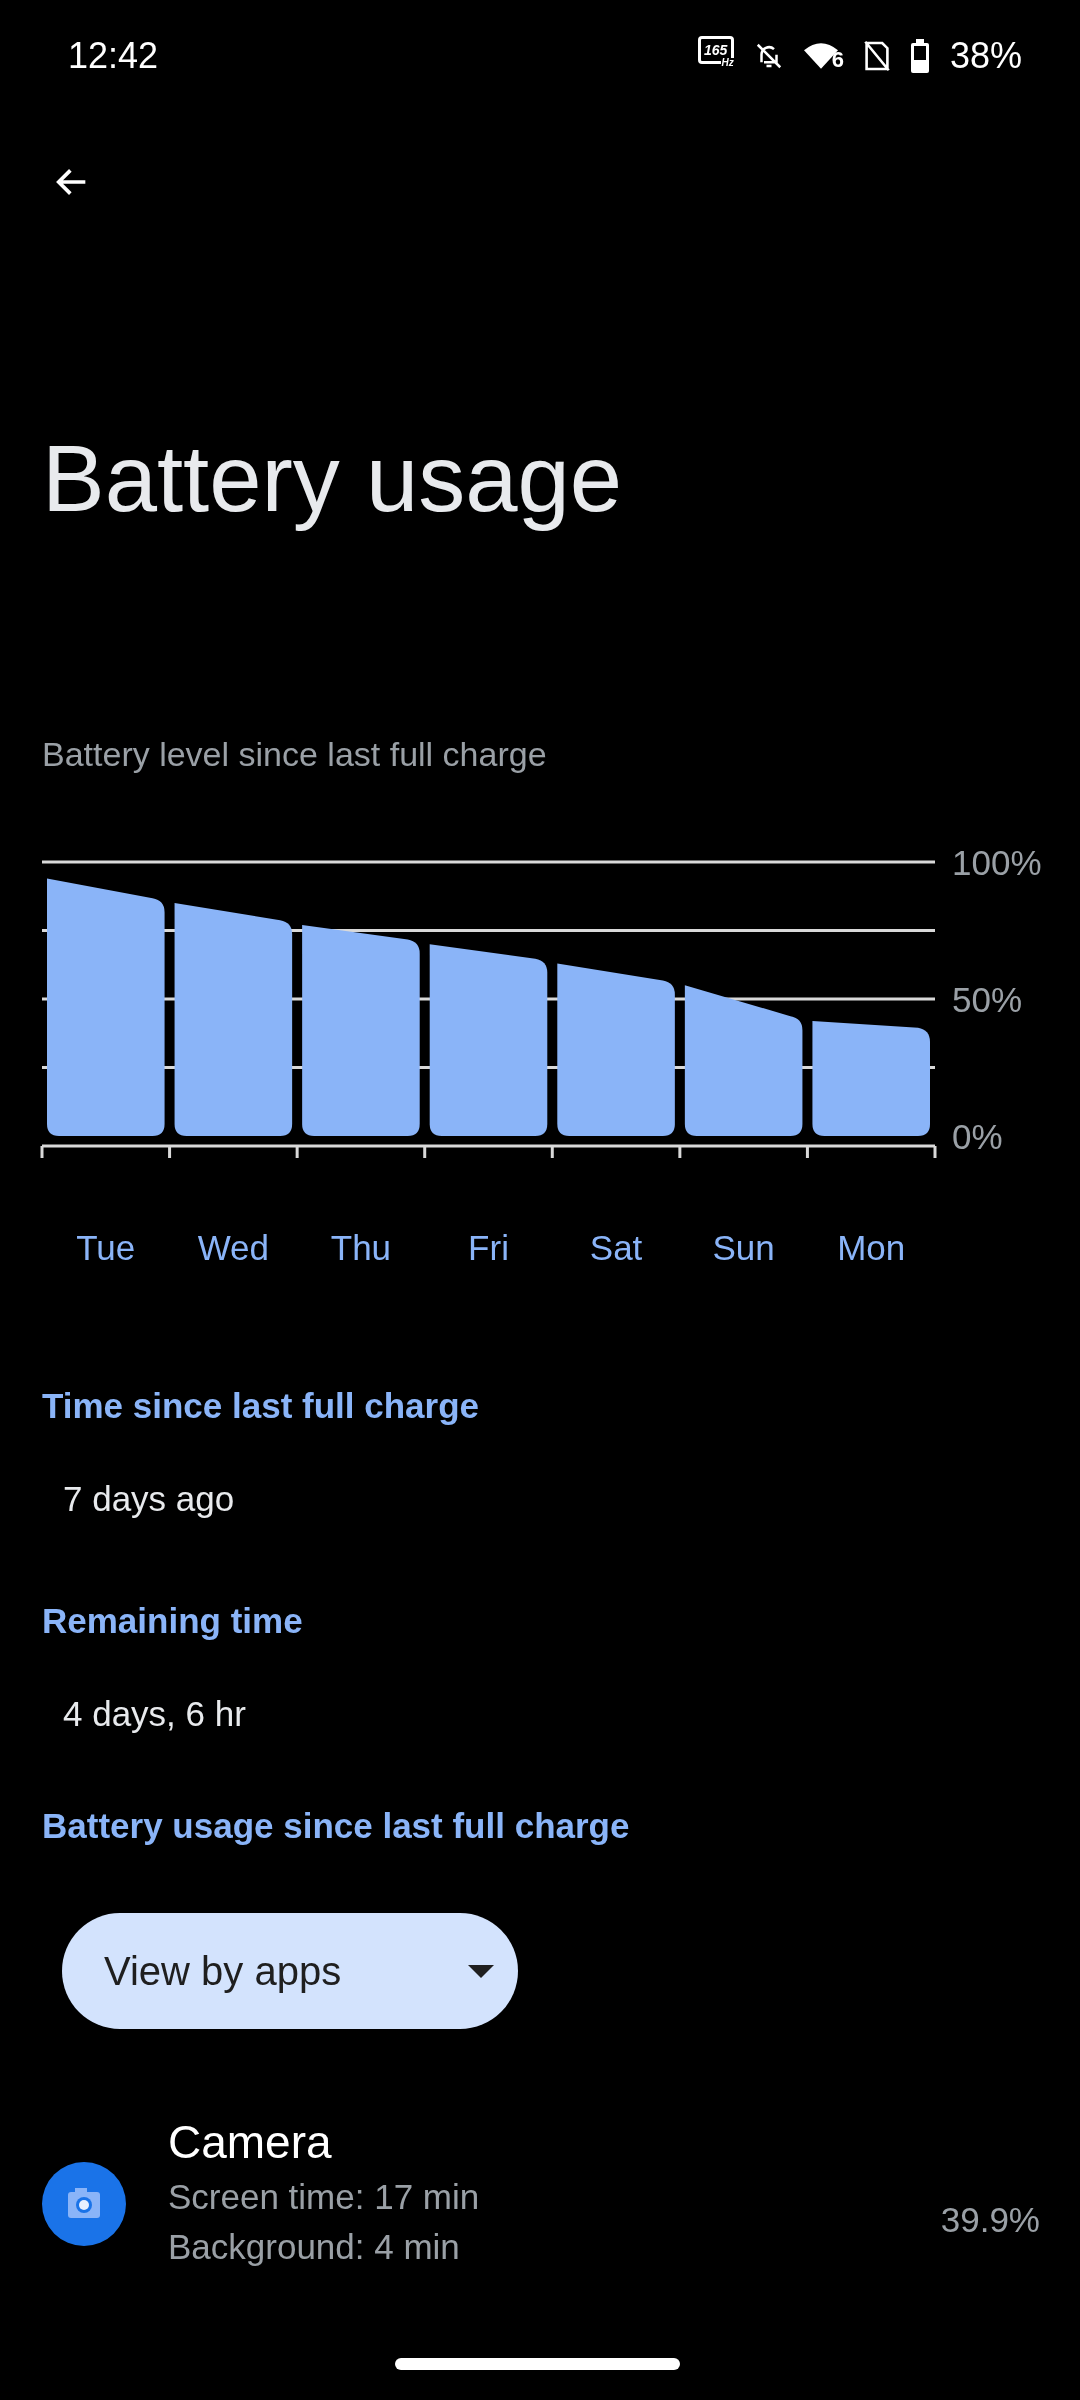 Image resolution: width=1080 pixels, height=2400 pixels. I want to click on section-heading: Battery usage since last full charge, so click(336, 1826).